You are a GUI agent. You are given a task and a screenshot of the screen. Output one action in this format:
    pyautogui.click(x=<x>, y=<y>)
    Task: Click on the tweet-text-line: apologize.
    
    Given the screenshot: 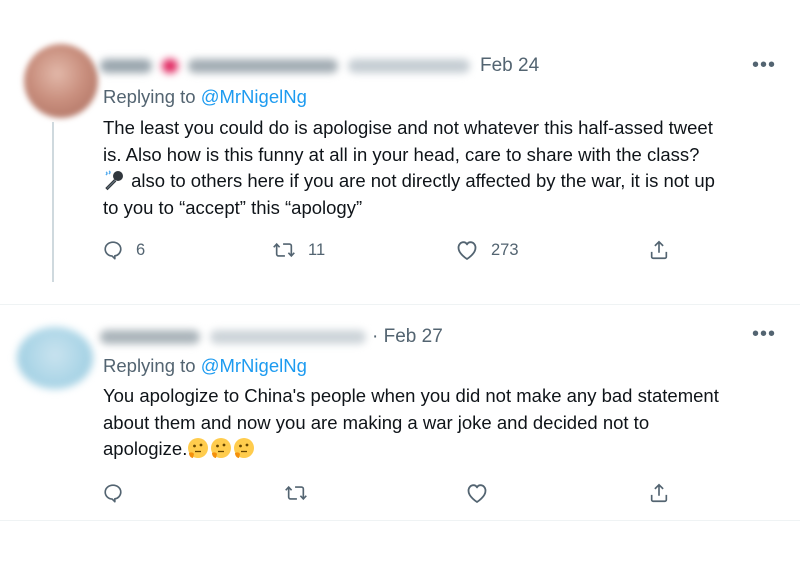 What is the action you would take?
    pyautogui.click(x=145, y=448)
    